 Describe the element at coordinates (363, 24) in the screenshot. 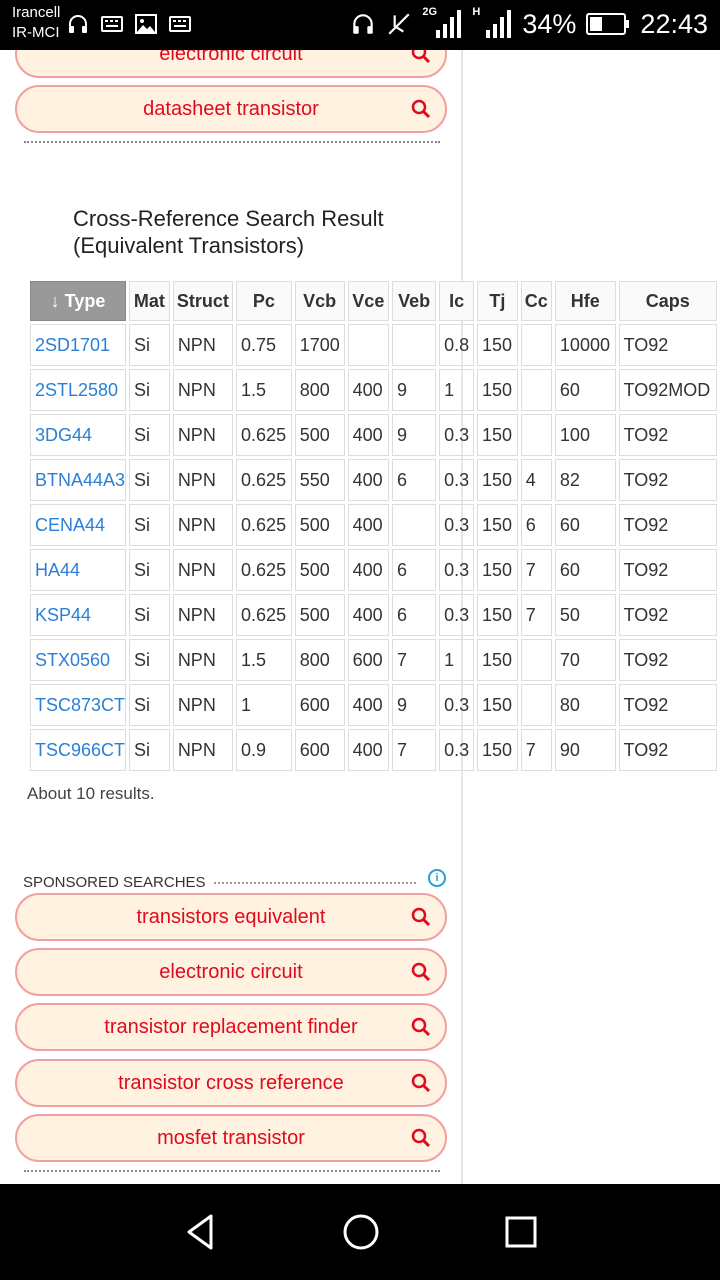

I see `headphones-icon` at that location.